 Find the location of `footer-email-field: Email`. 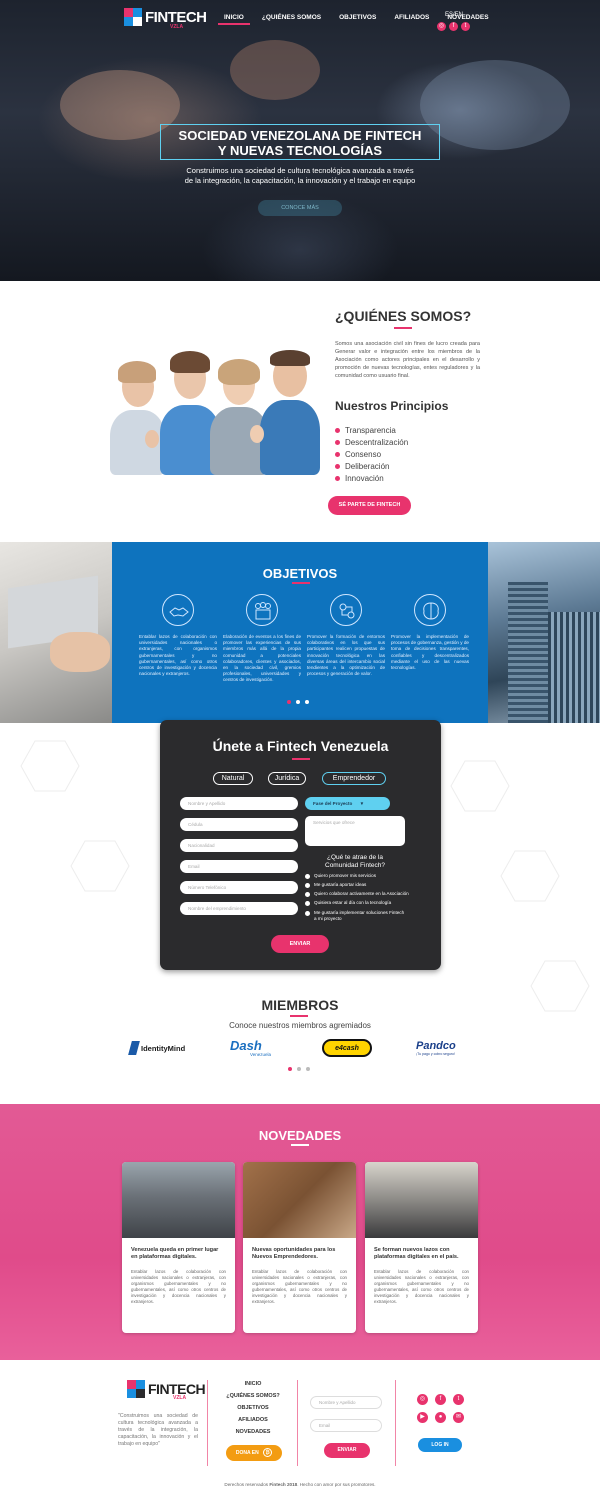

footer-email-field: Email is located at coordinates (346, 1425).